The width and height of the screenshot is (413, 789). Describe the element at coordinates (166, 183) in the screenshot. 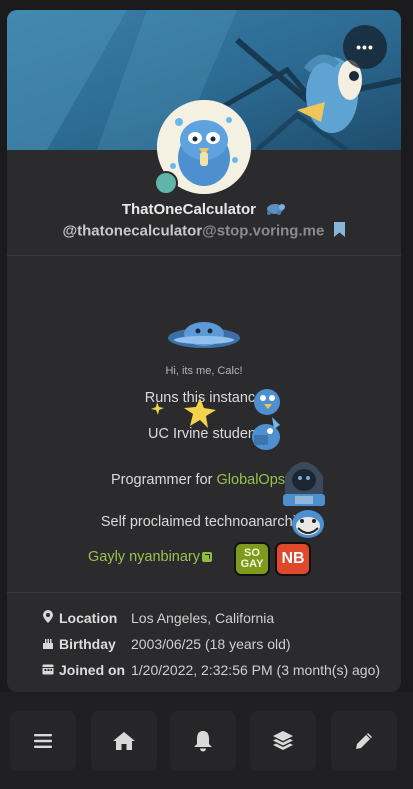

I see `online-status-indicator` at that location.